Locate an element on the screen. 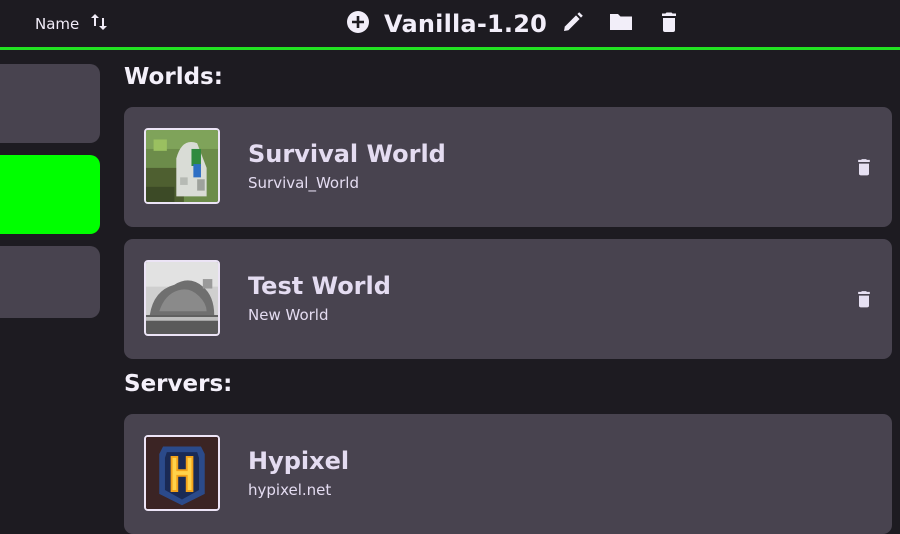  servers-heading: Servers: is located at coordinates (178, 384).